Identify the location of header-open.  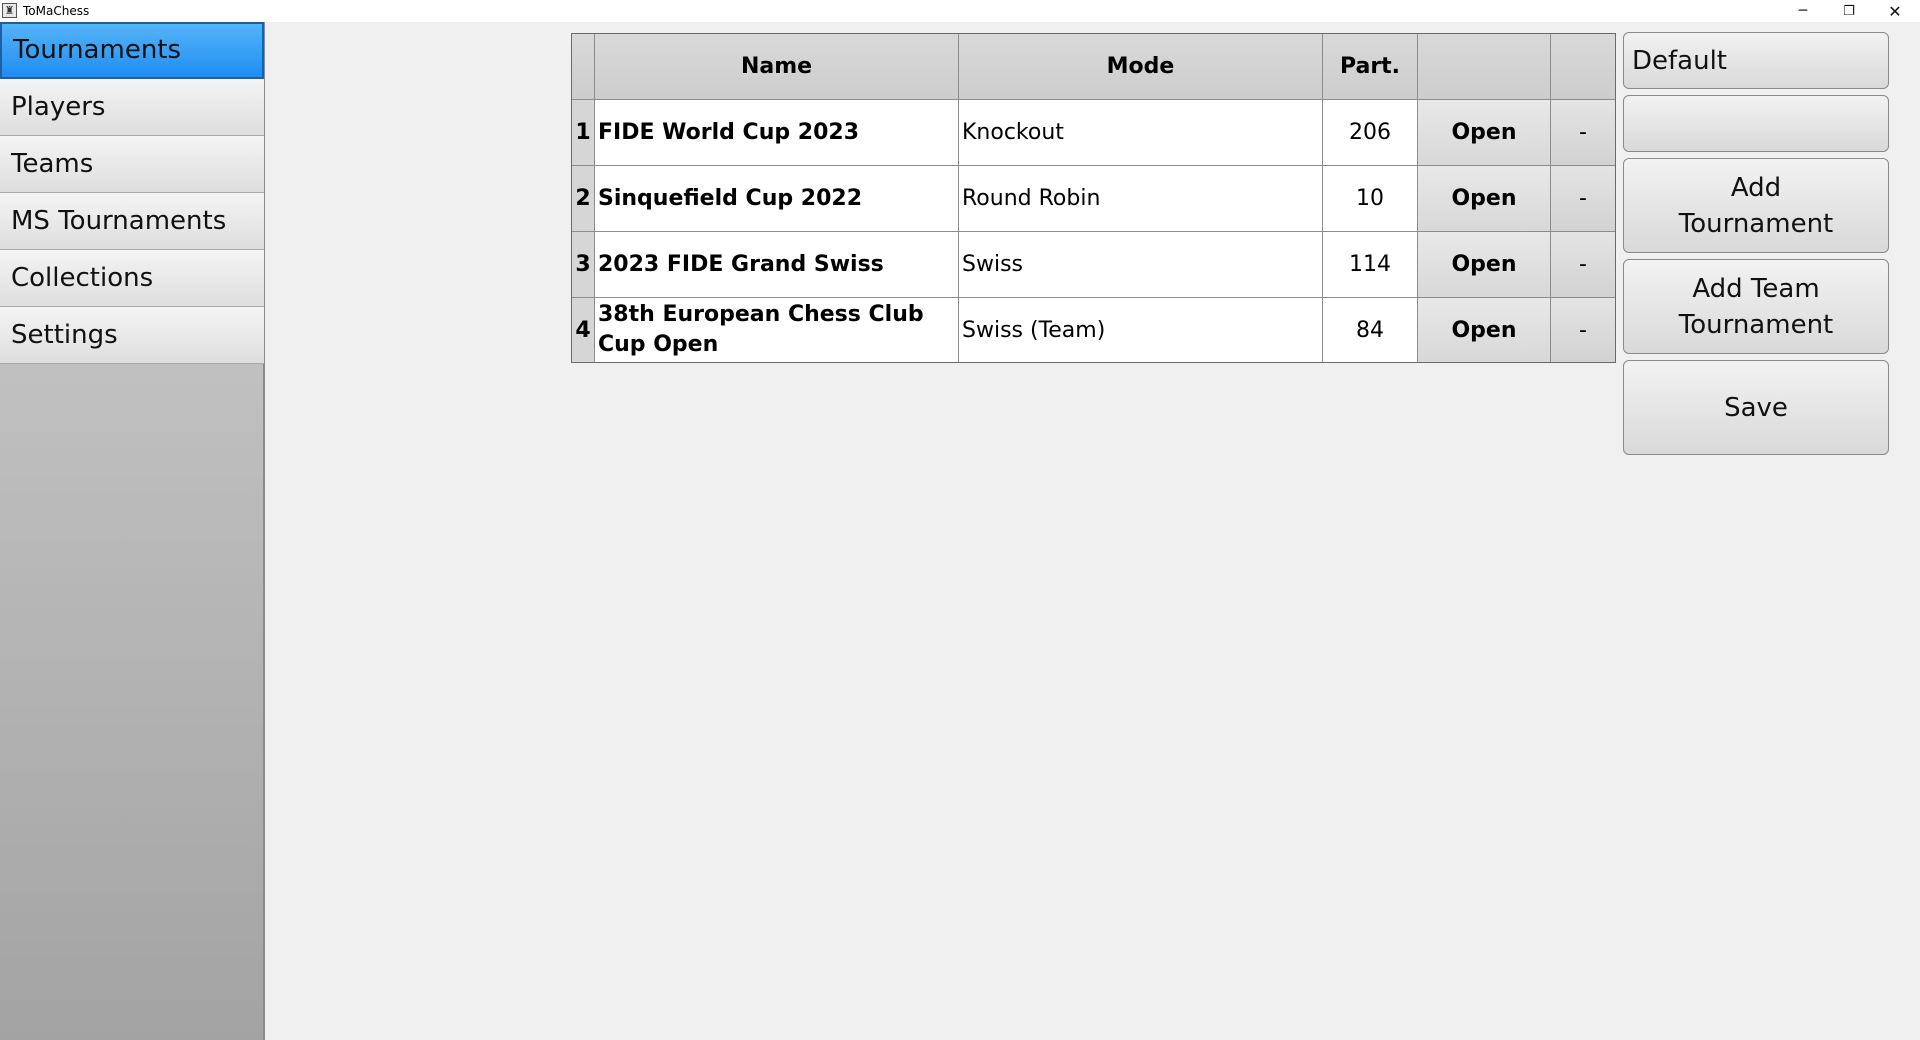
(1484, 67).